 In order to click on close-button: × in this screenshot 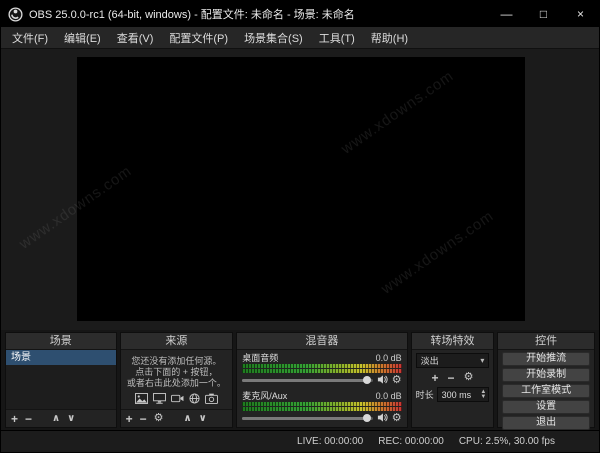, I will do `click(580, 14)`.